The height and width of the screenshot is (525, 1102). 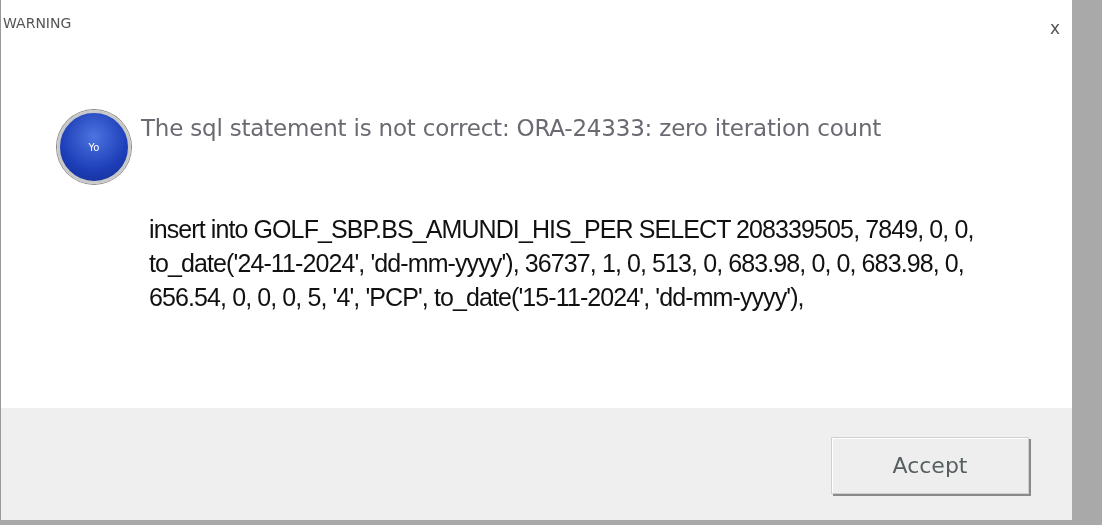 What do you see at coordinates (37, 23) in the screenshot?
I see `window-title: WARNING` at bounding box center [37, 23].